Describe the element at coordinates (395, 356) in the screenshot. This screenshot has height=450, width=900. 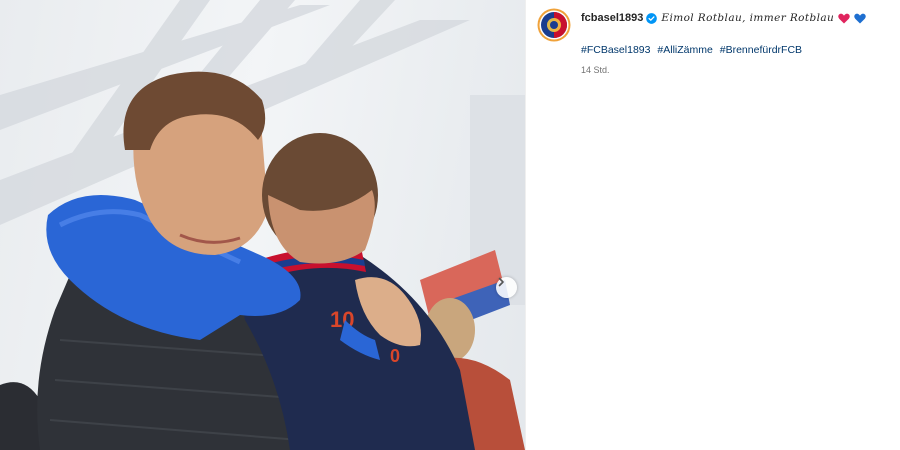
I see `svg-text: 0` at that location.